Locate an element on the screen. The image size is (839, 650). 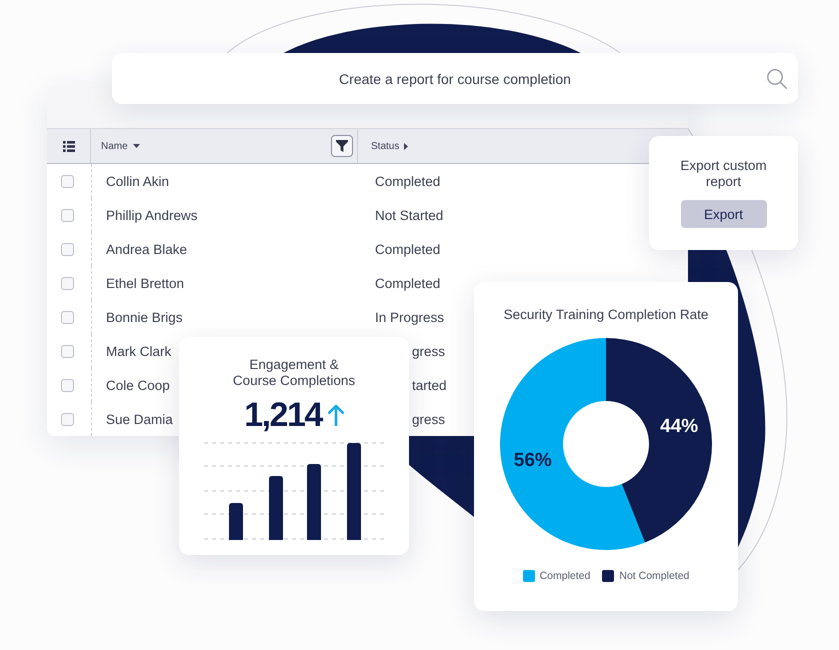
column-header: Status is located at coordinates (385, 146).